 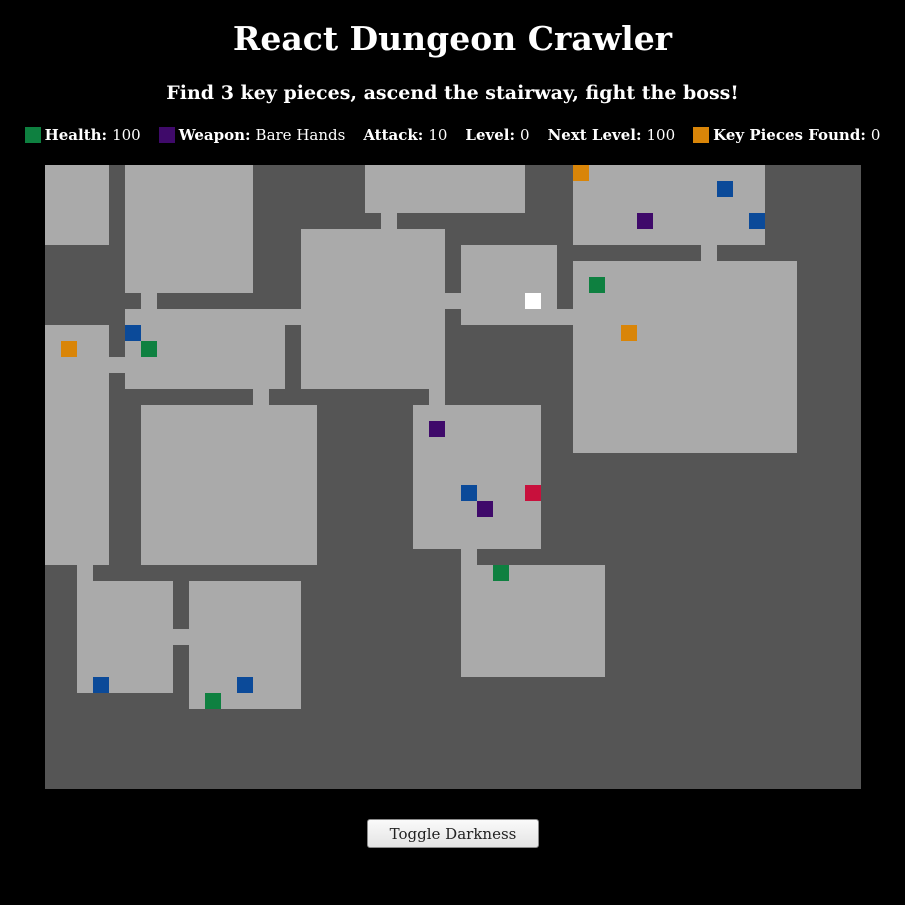 I want to click on level-value: 0, so click(x=525, y=135).